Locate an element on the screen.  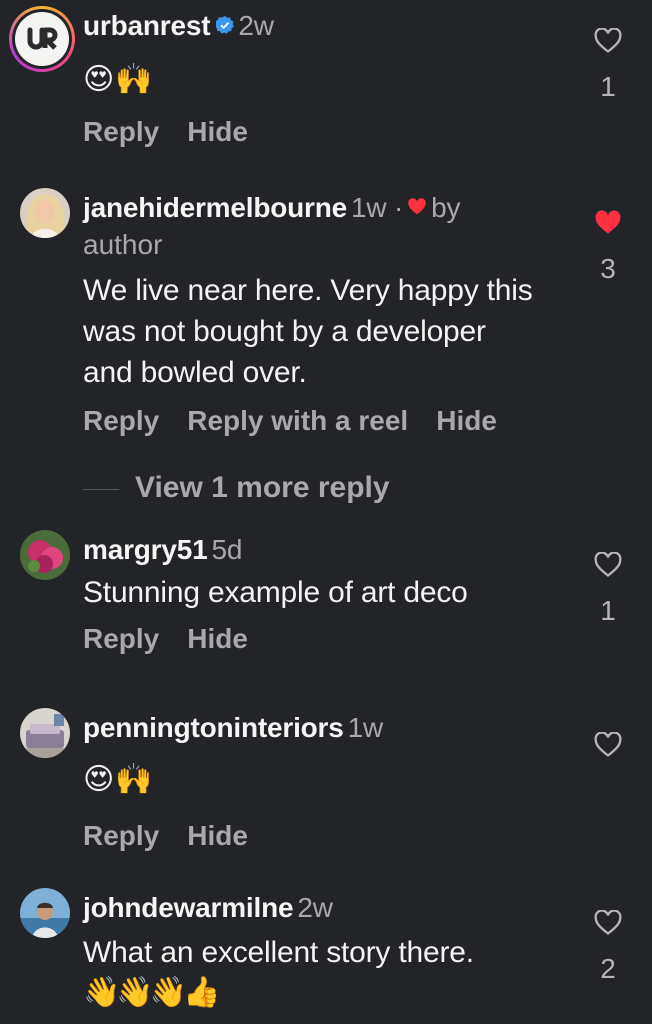
urbanrest-logo-icon is located at coordinates (42, 39).